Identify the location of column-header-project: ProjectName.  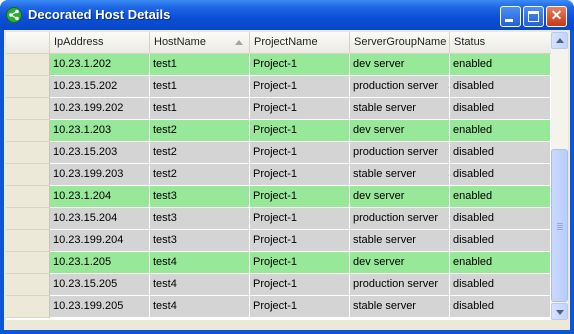
(300, 42).